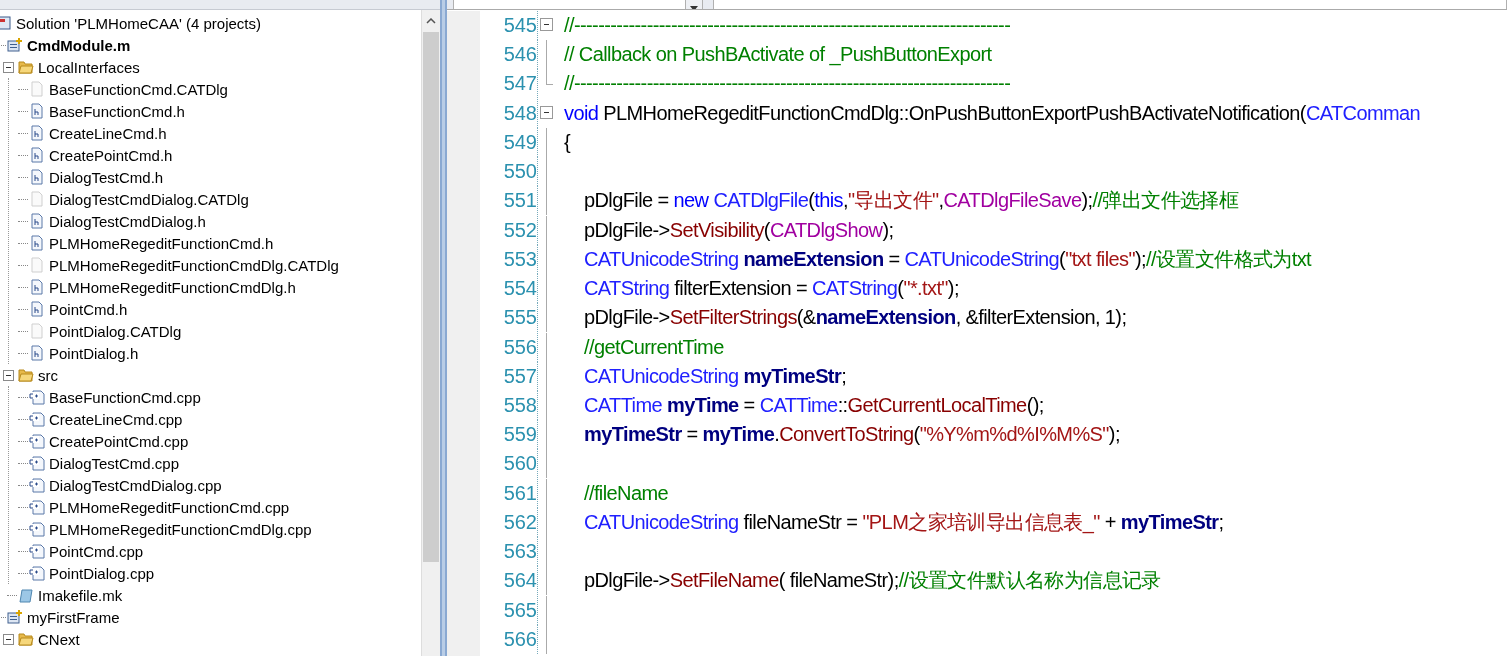 This screenshot has width=1507, height=656. I want to click on line-number: 563, so click(509, 552).